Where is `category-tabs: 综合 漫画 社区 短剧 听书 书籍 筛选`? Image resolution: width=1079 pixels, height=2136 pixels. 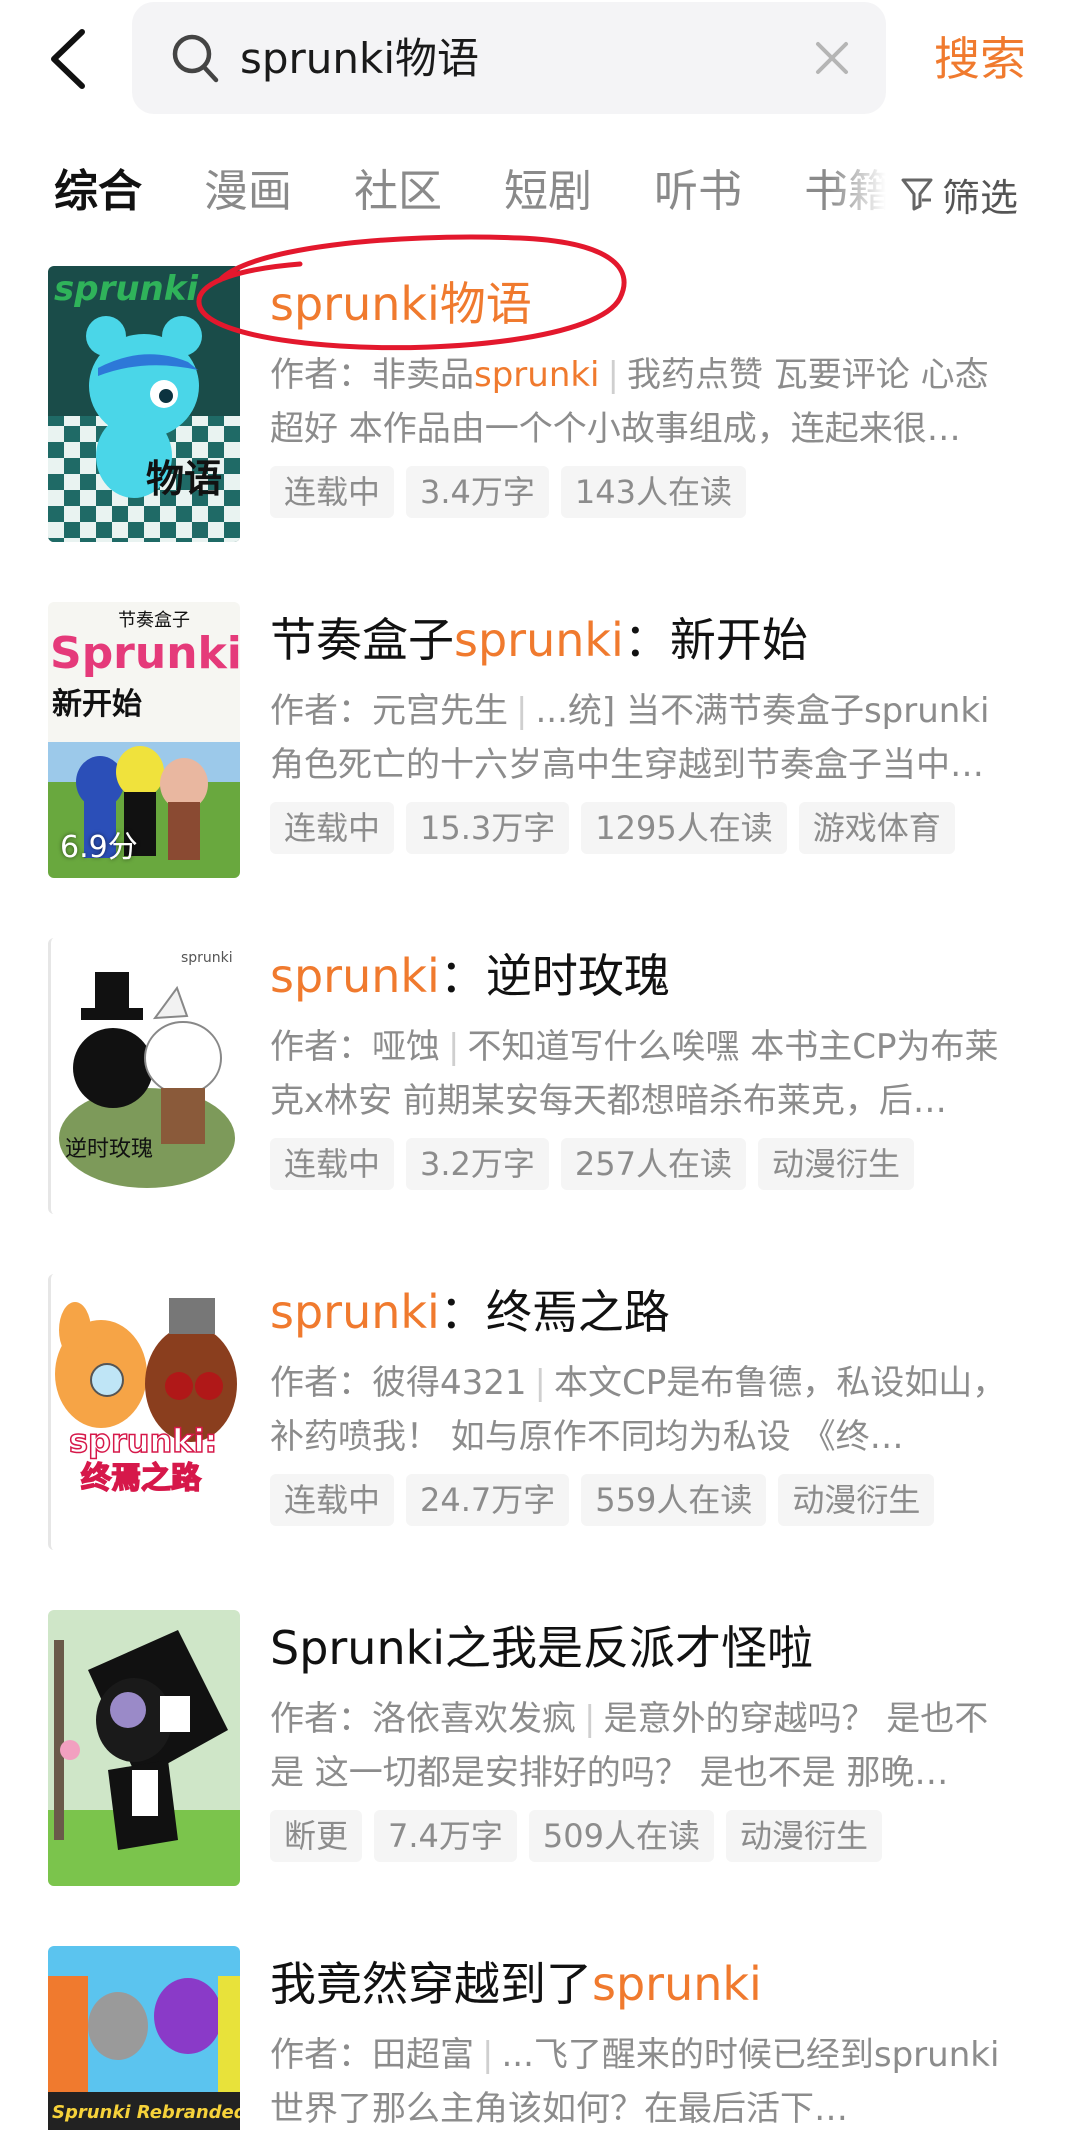
category-tabs: 综合 漫画 社区 短剧 听书 书籍 筛选 is located at coordinates (539, 192).